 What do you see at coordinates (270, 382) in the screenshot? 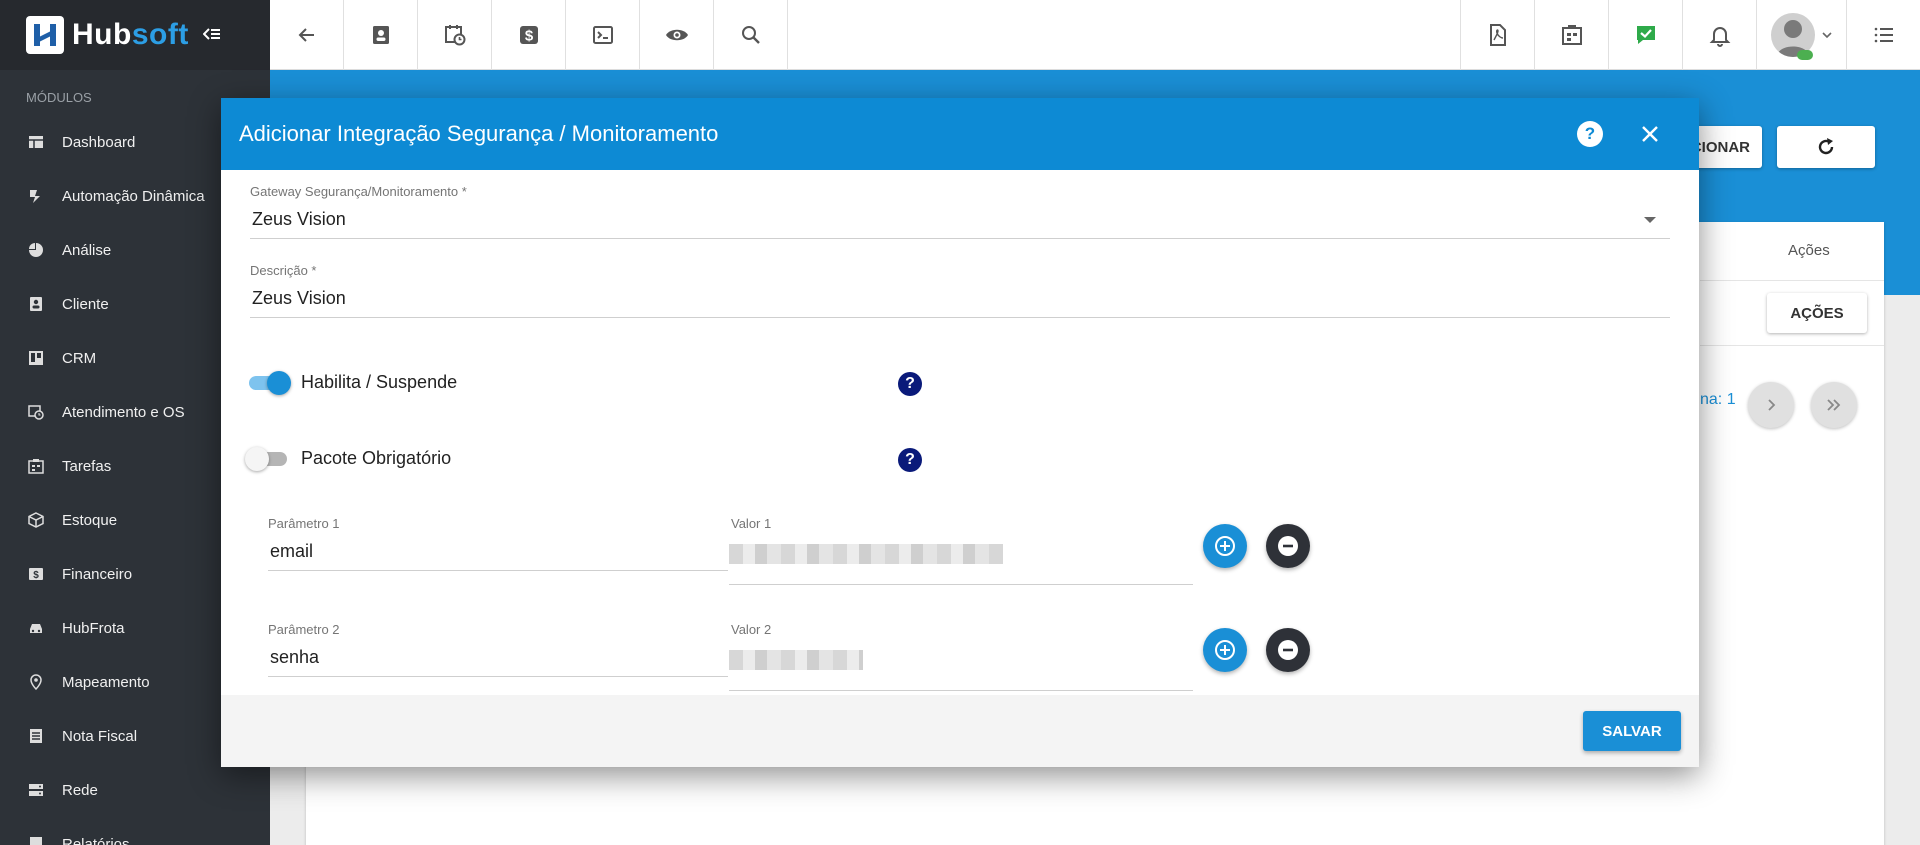
I see `habilita-switch` at bounding box center [270, 382].